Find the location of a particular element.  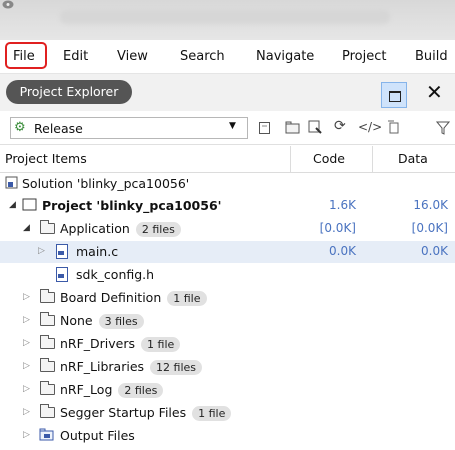

menu-search: Search is located at coordinates (202, 56).